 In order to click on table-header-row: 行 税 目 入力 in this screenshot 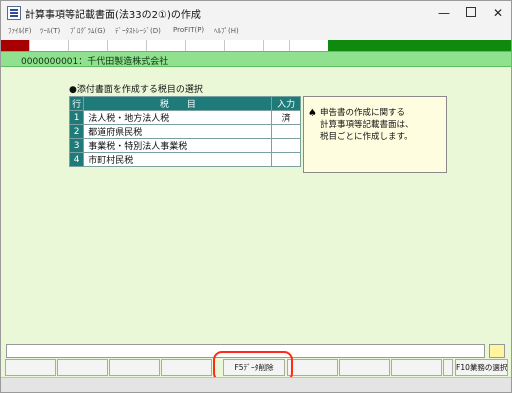, I will do `click(184, 103)`.